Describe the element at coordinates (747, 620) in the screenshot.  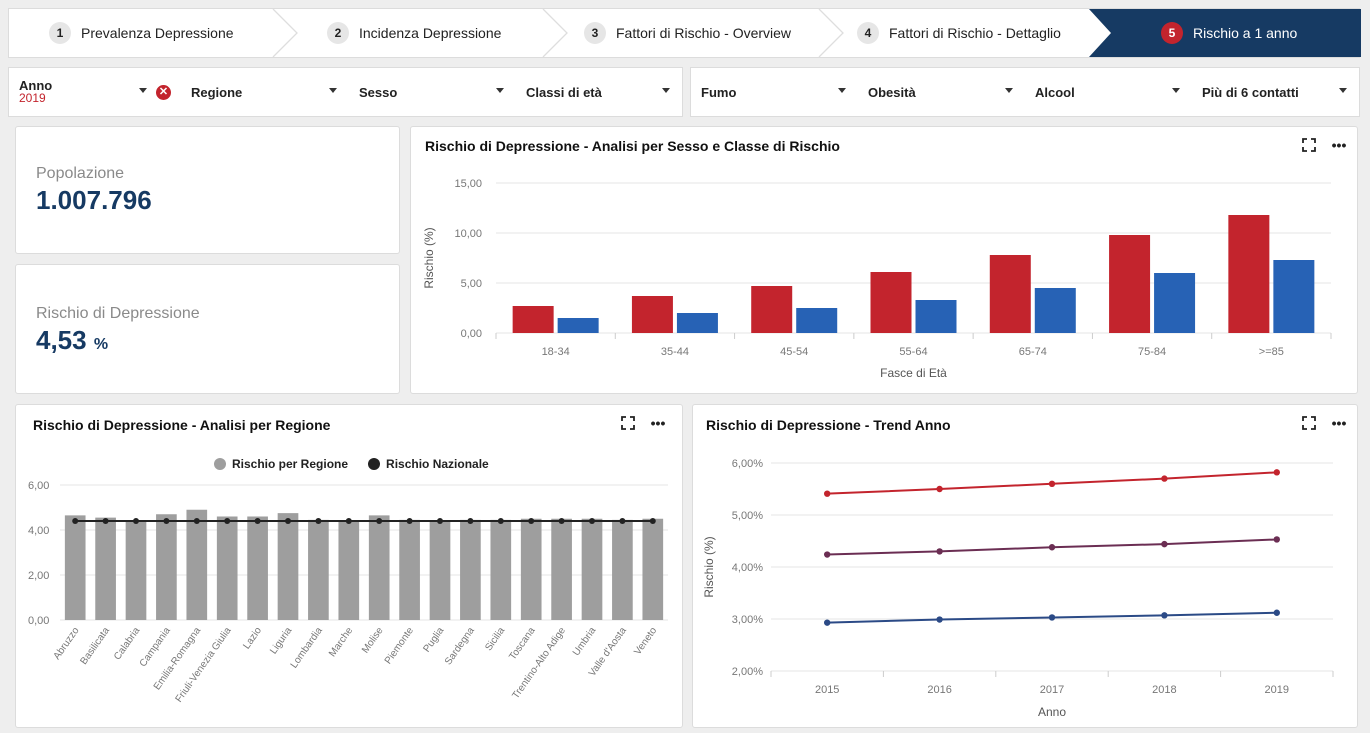
I see `y-tick-label: 3,00%` at that location.